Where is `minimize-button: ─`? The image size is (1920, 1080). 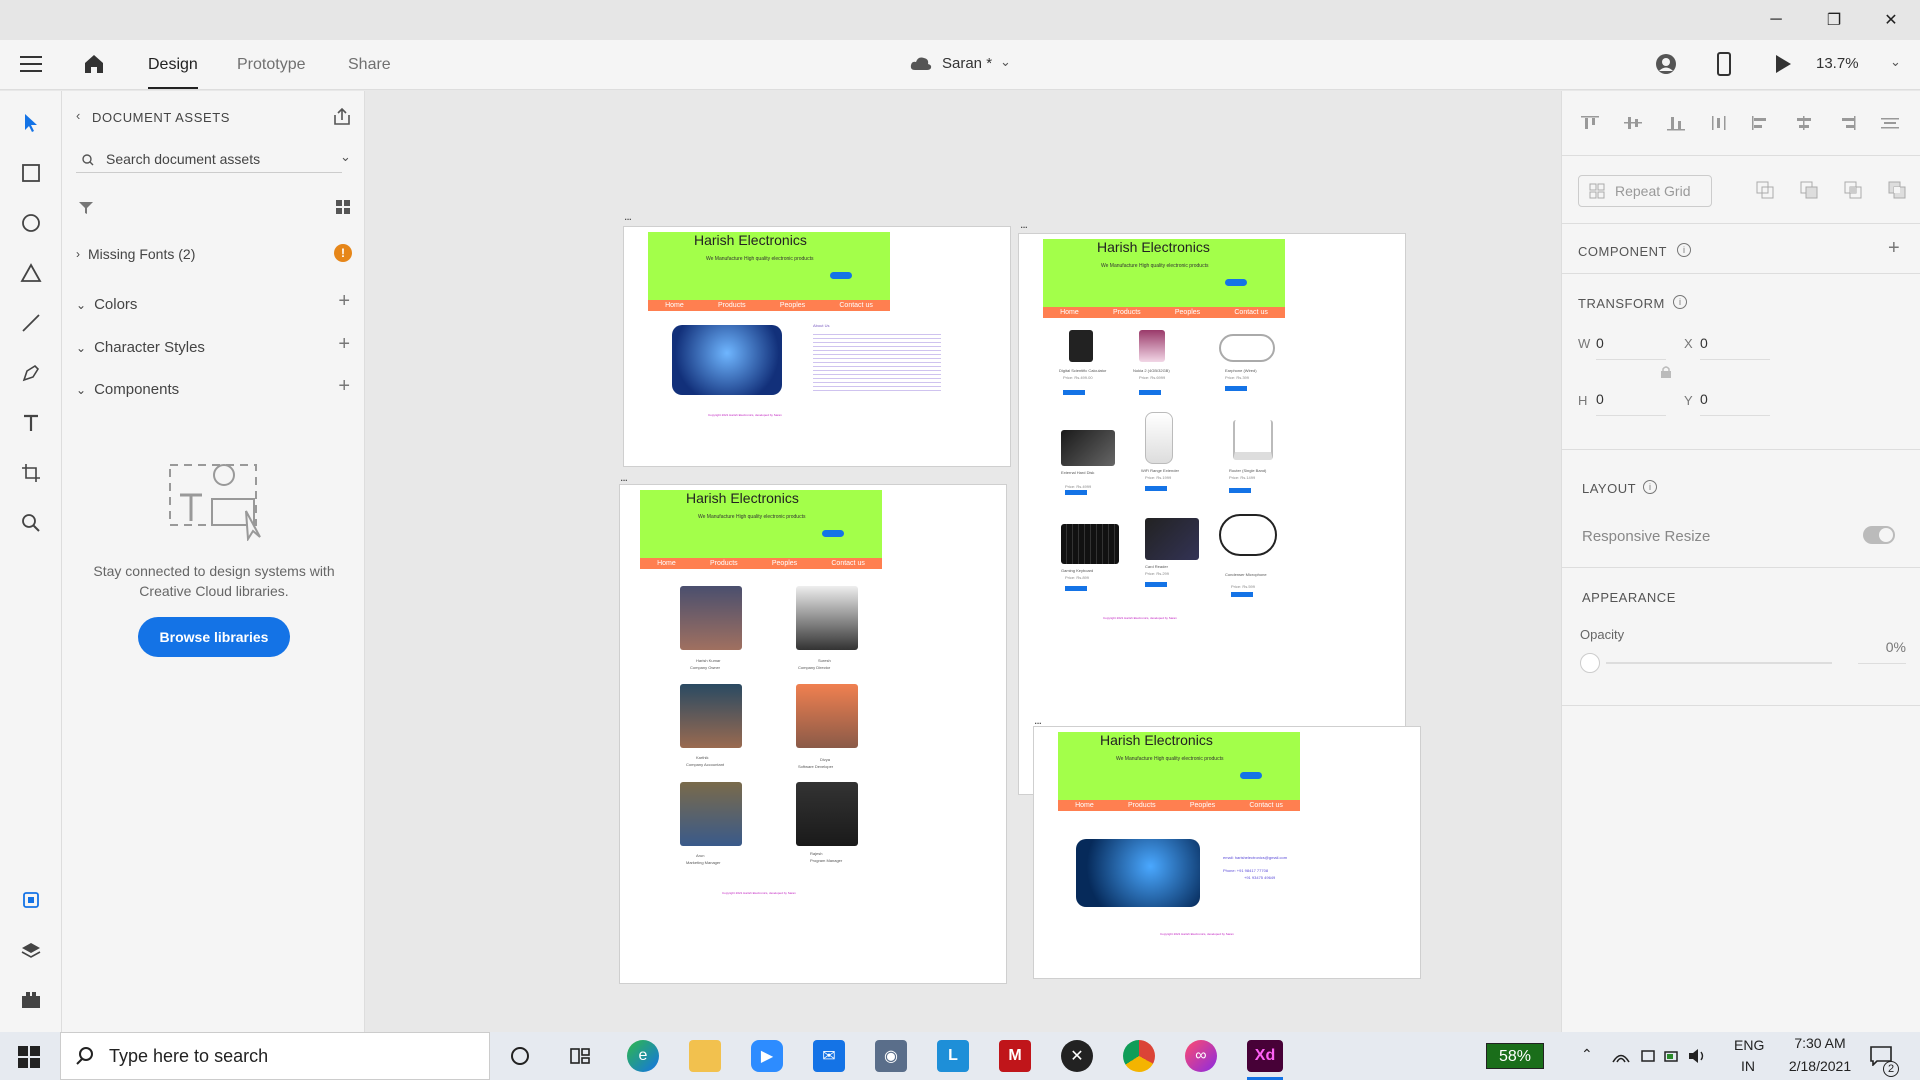 minimize-button: ─ is located at coordinates (1776, 20).